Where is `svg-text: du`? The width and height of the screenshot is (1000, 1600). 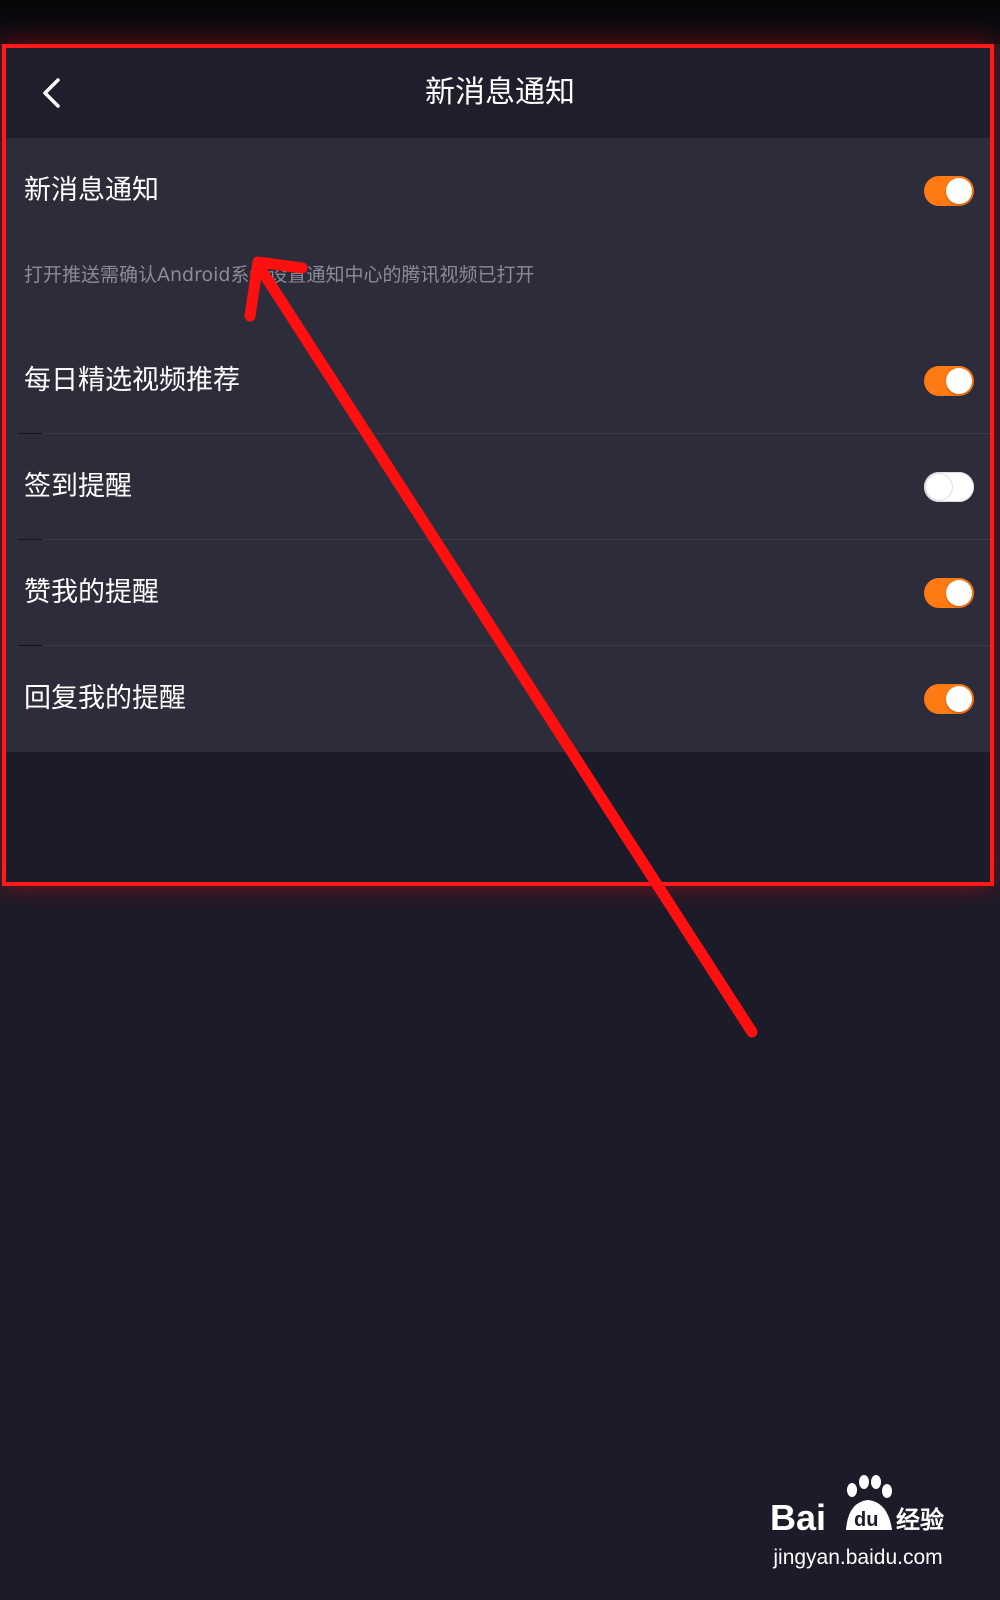 svg-text: du is located at coordinates (866, 1520).